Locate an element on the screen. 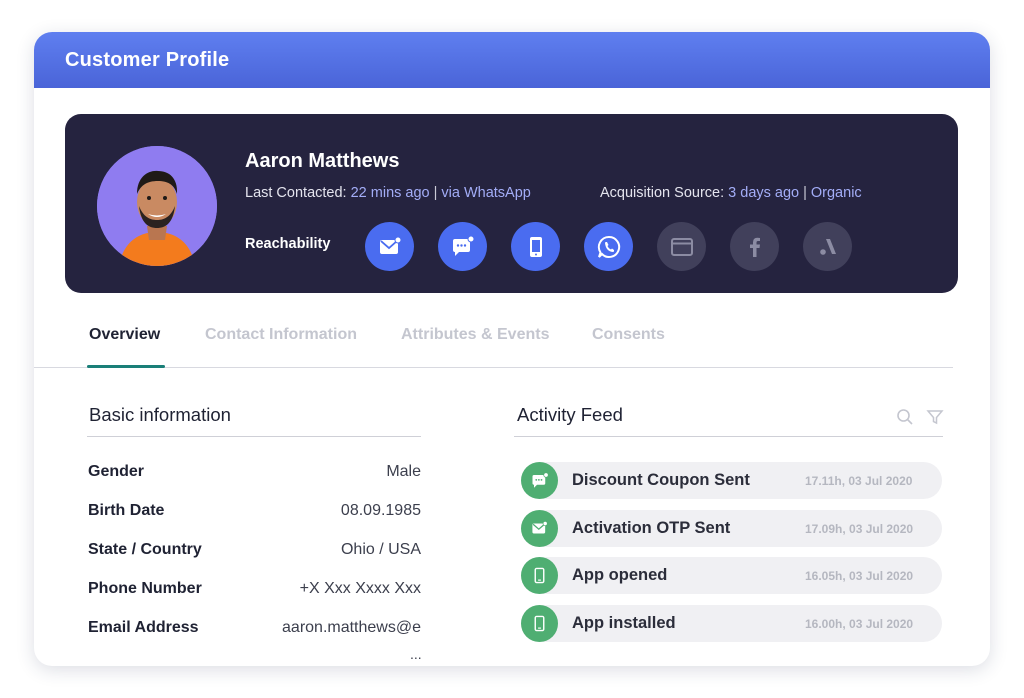 Image resolution: width=1024 pixels, height=698 pixels. card-header: Customer Profile is located at coordinates (512, 60).